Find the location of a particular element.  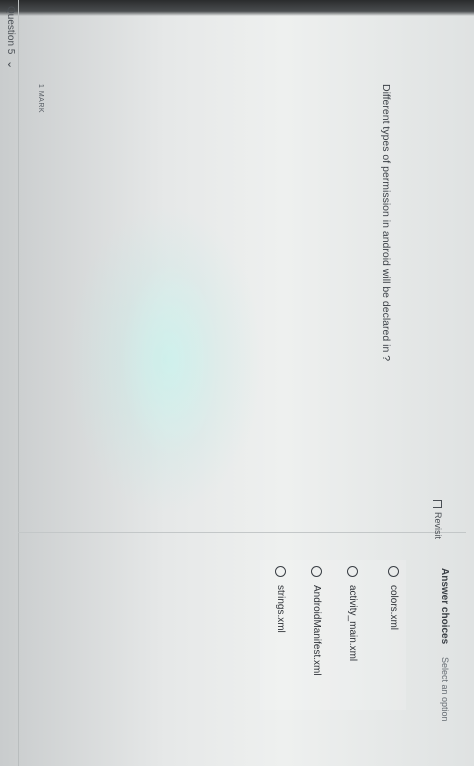

marks-label: 1 MARK is located at coordinates (40, 99).